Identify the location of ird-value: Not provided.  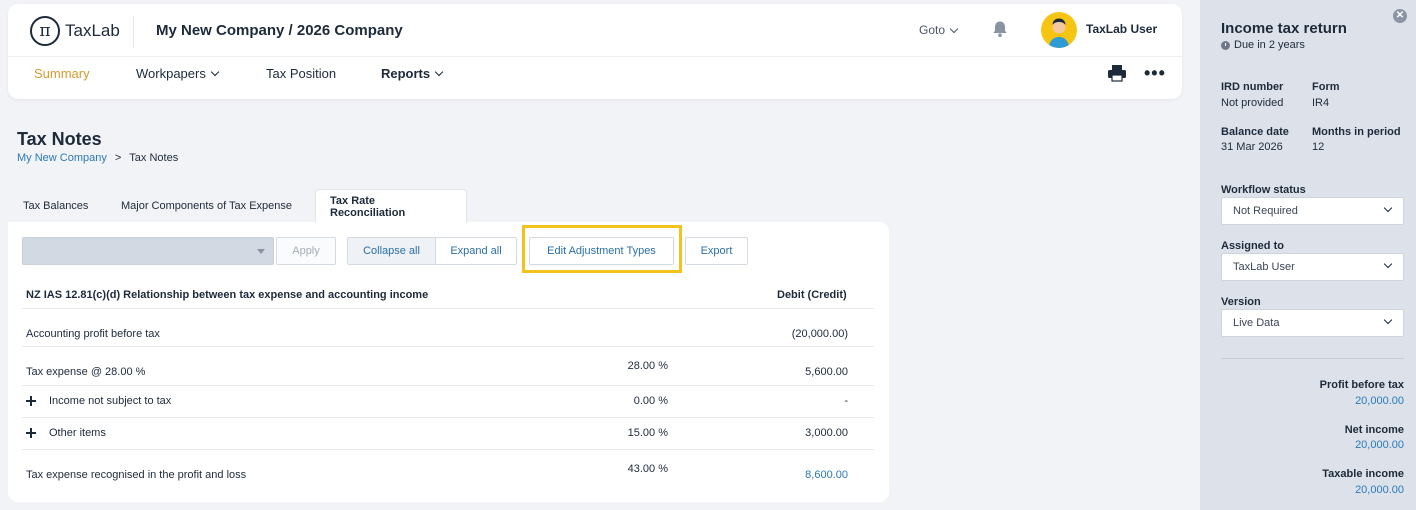
(1252, 103).